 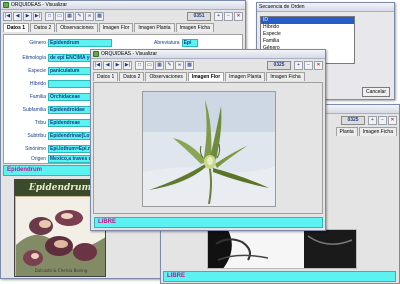 What do you see at coordinates (37, 43) in the screenshot?
I see `field-label: Género` at bounding box center [37, 43].